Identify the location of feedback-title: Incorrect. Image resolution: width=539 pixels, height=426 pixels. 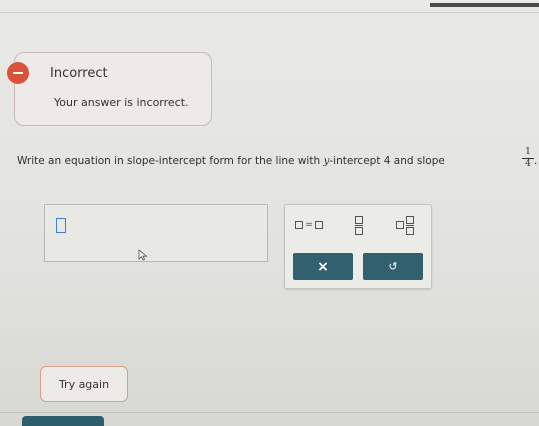
(79, 73).